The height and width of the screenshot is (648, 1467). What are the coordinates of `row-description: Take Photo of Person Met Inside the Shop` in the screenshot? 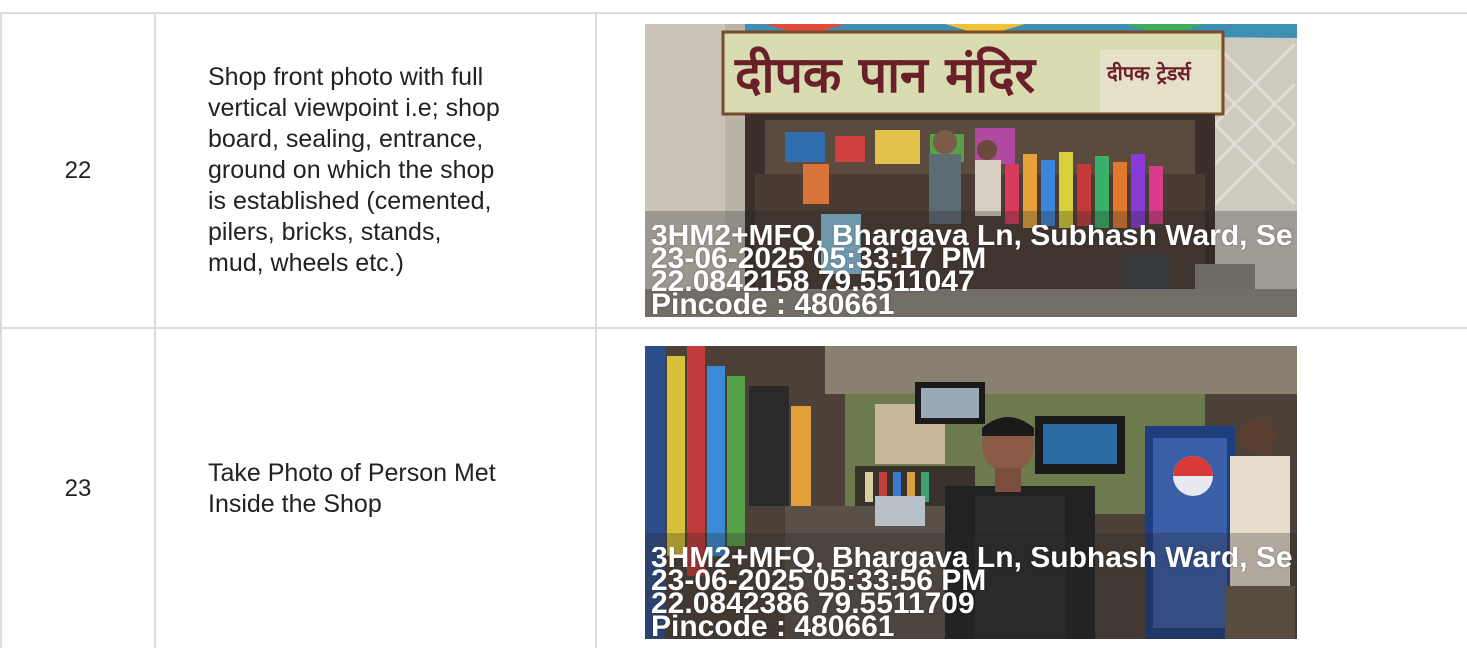 It's located at (375, 487).